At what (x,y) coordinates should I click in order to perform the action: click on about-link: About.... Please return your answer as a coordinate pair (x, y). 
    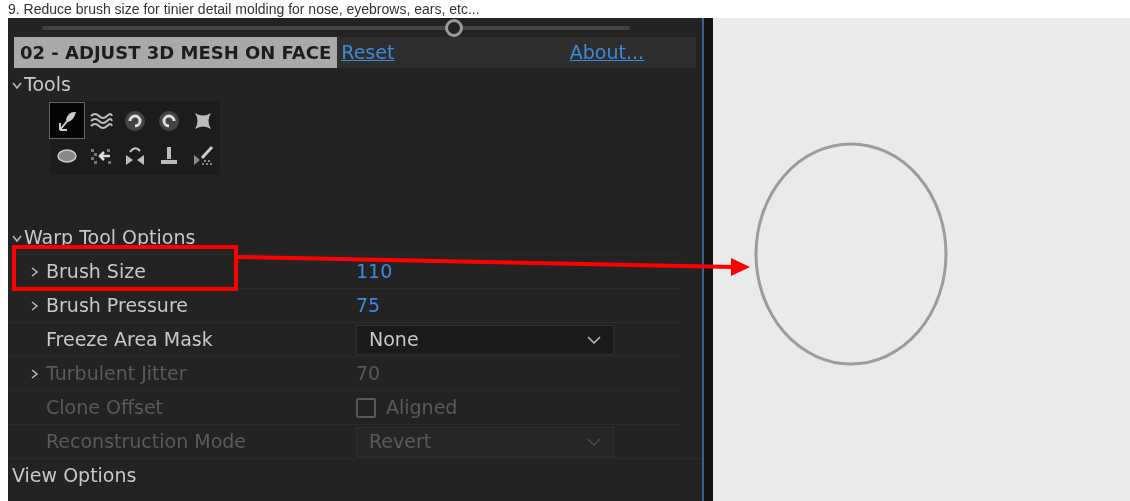
    Looking at the image, I should click on (606, 52).